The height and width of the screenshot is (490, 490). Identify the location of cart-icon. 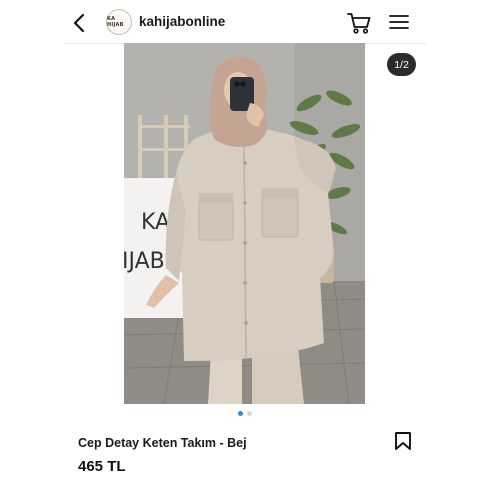
(359, 23).